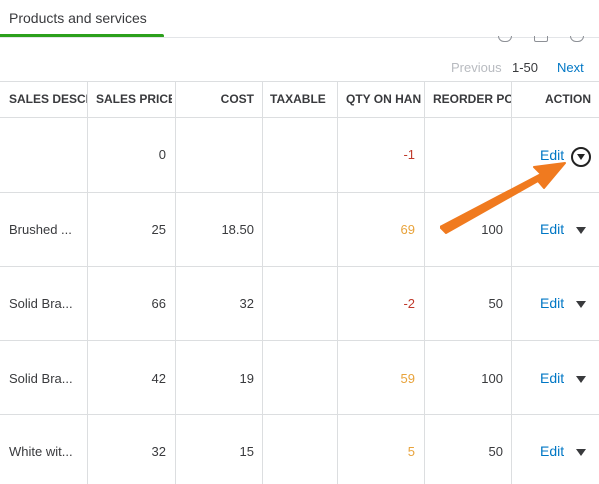 Image resolution: width=599 pixels, height=484 pixels. What do you see at coordinates (411, 451) in the screenshot?
I see `cell-qty-on-hand: 5` at bounding box center [411, 451].